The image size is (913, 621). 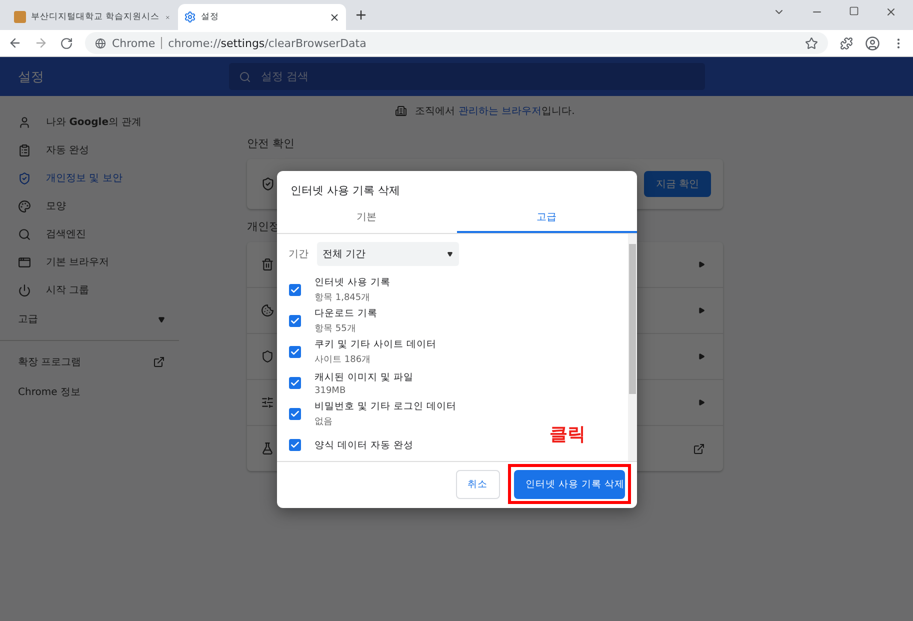 I want to click on managed-notice: 조직에서 관리하는 브라우저입니다., so click(x=495, y=111).